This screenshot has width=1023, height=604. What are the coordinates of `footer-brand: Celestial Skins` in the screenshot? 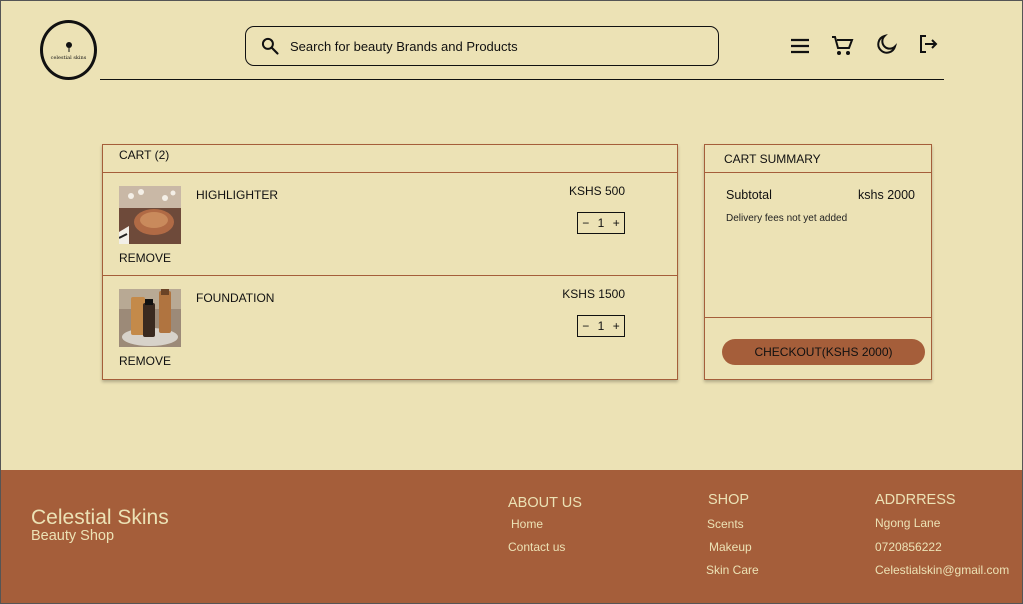 It's located at (100, 517).